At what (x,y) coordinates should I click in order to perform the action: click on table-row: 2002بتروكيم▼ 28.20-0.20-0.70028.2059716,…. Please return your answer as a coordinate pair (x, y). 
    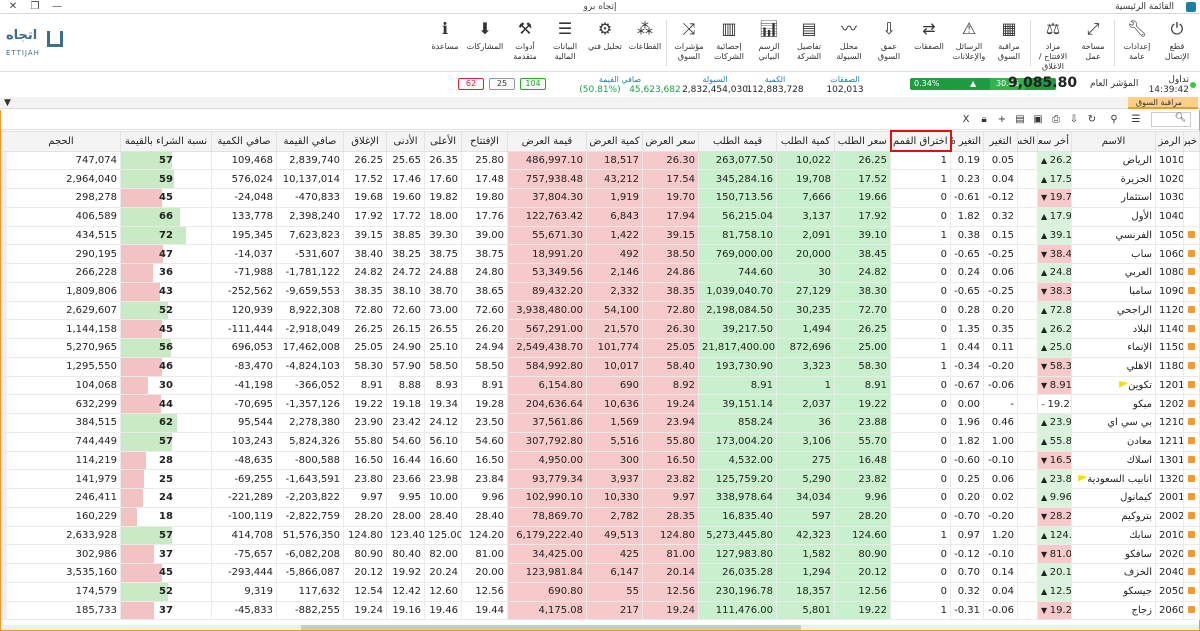
    Looking at the image, I should click on (600, 516).